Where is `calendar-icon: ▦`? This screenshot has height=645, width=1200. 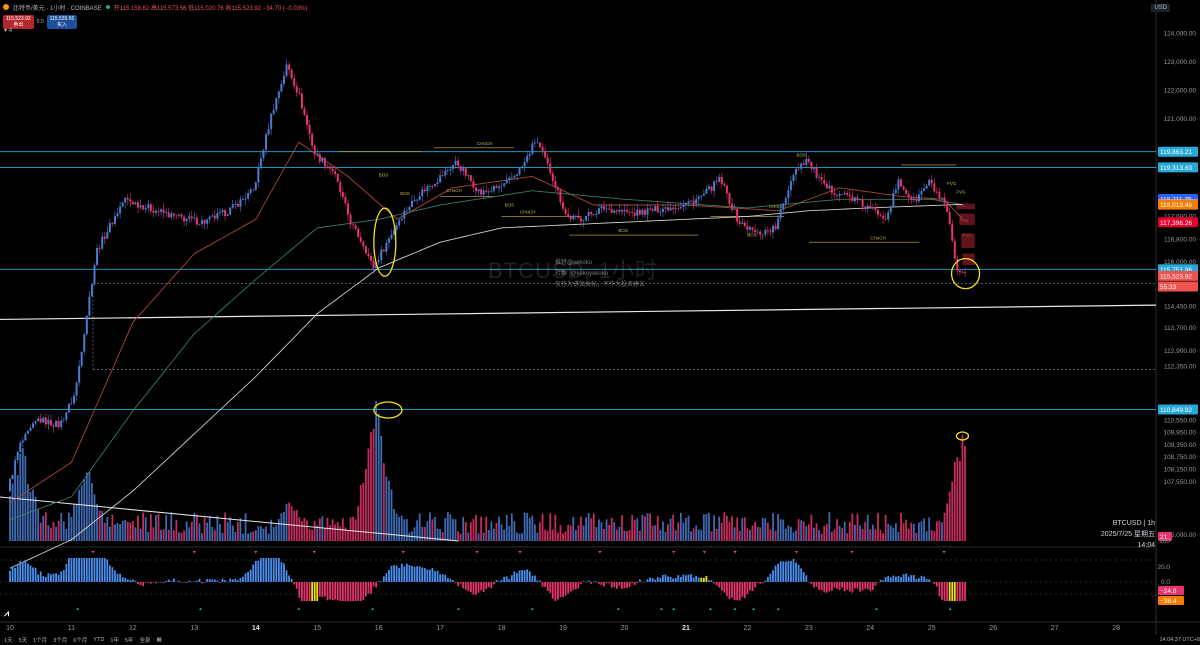 calendar-icon: ▦ is located at coordinates (158, 640).